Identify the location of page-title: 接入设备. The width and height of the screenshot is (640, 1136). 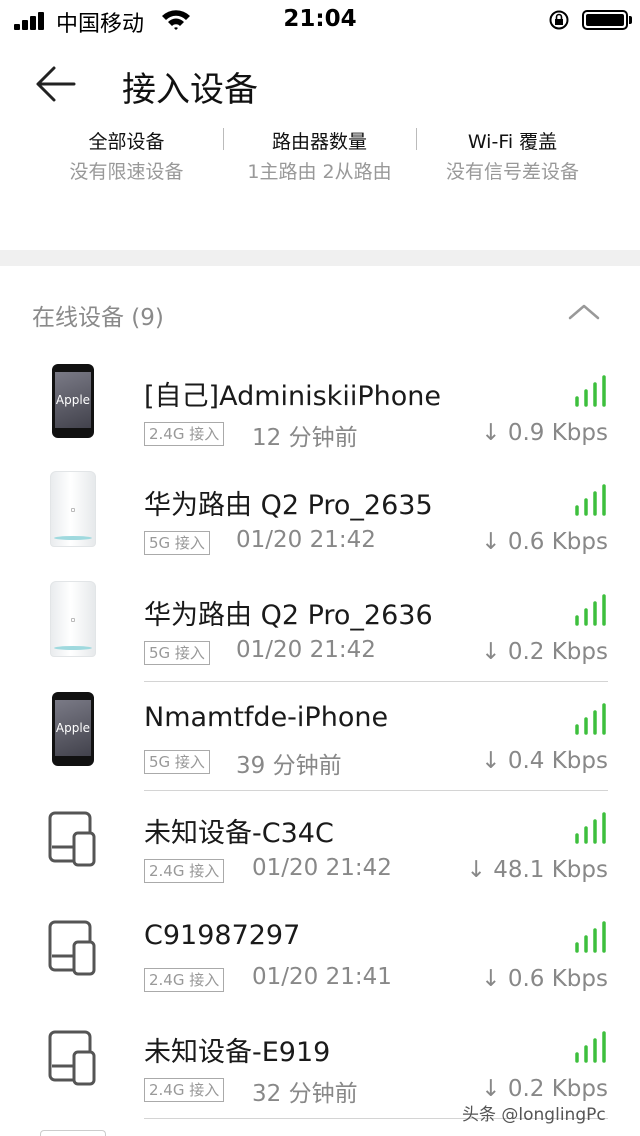
(190, 90).